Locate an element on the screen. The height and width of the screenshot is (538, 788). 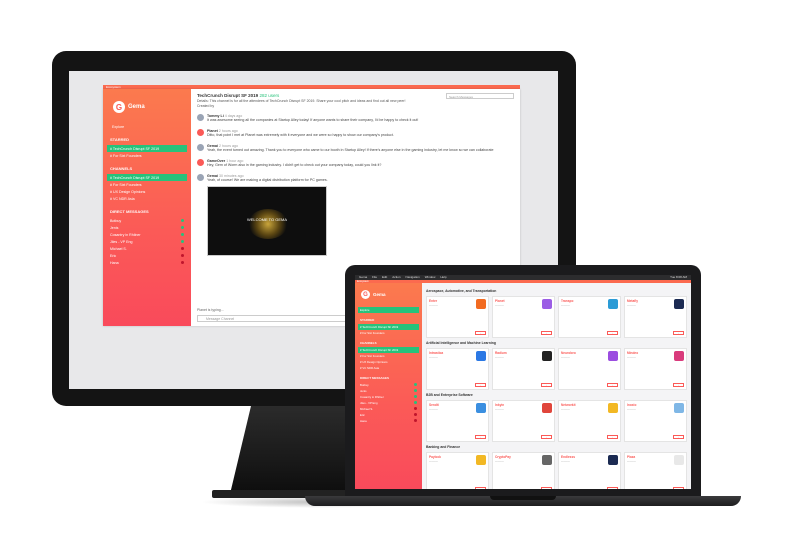
sidebar-item-channel: # TechCrunch Disrupt SF 2019 is located at coordinates (147, 177).